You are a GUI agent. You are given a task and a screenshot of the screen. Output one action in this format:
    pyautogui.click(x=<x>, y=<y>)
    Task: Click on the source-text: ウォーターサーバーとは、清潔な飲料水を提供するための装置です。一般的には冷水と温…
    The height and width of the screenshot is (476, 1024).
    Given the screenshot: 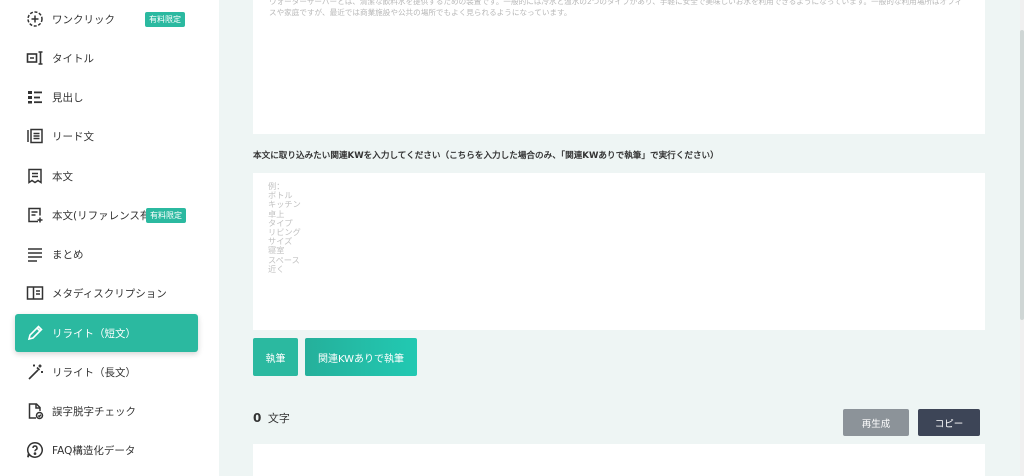 What is the action you would take?
    pyautogui.click(x=616, y=8)
    